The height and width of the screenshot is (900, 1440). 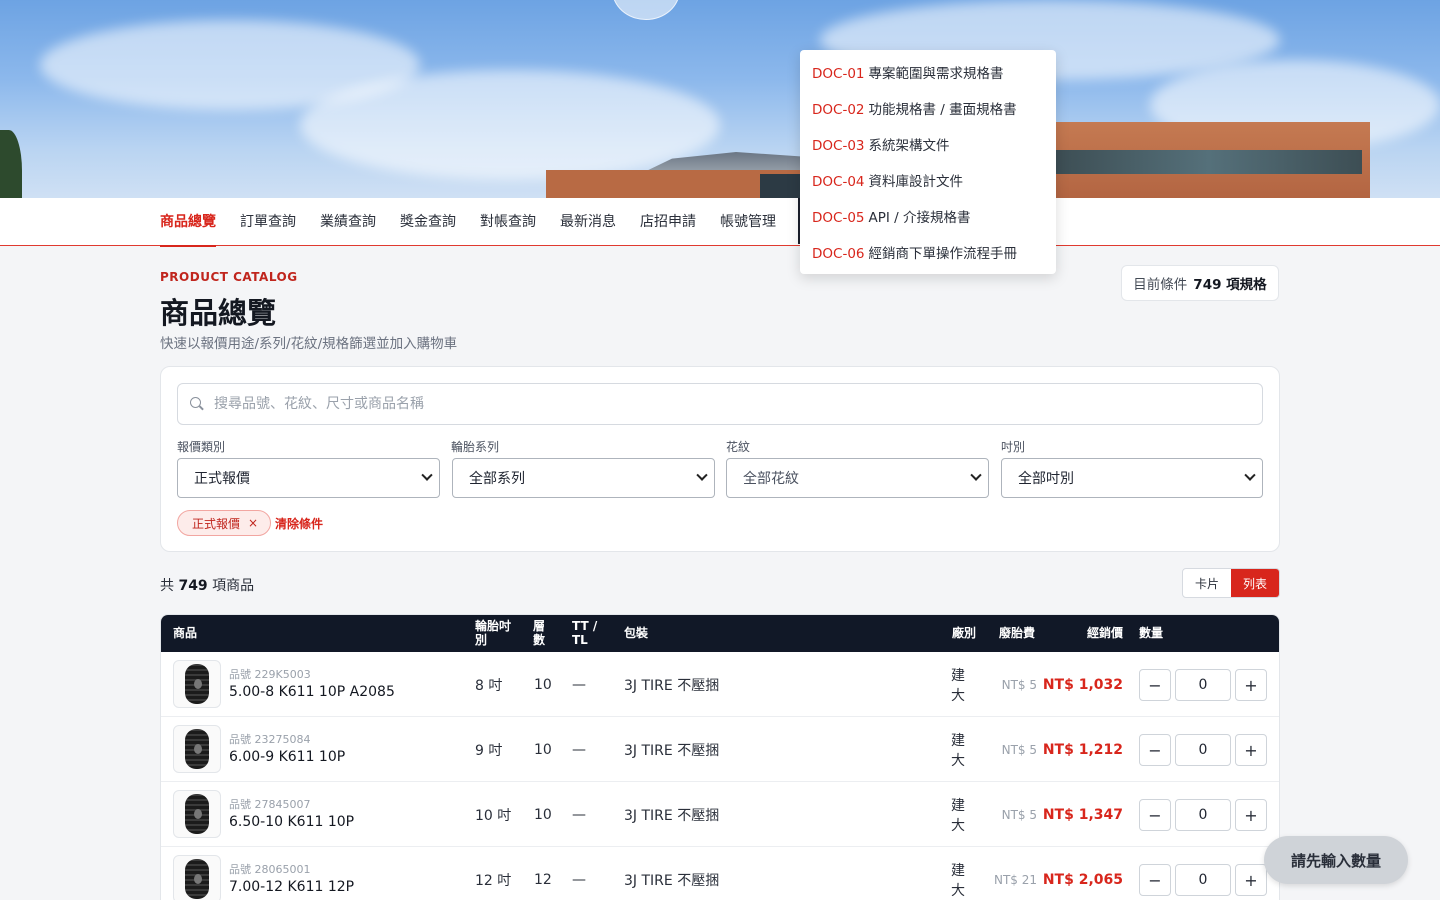 I want to click on dealer-price: NT$ 1,347, so click(x=1082, y=814).